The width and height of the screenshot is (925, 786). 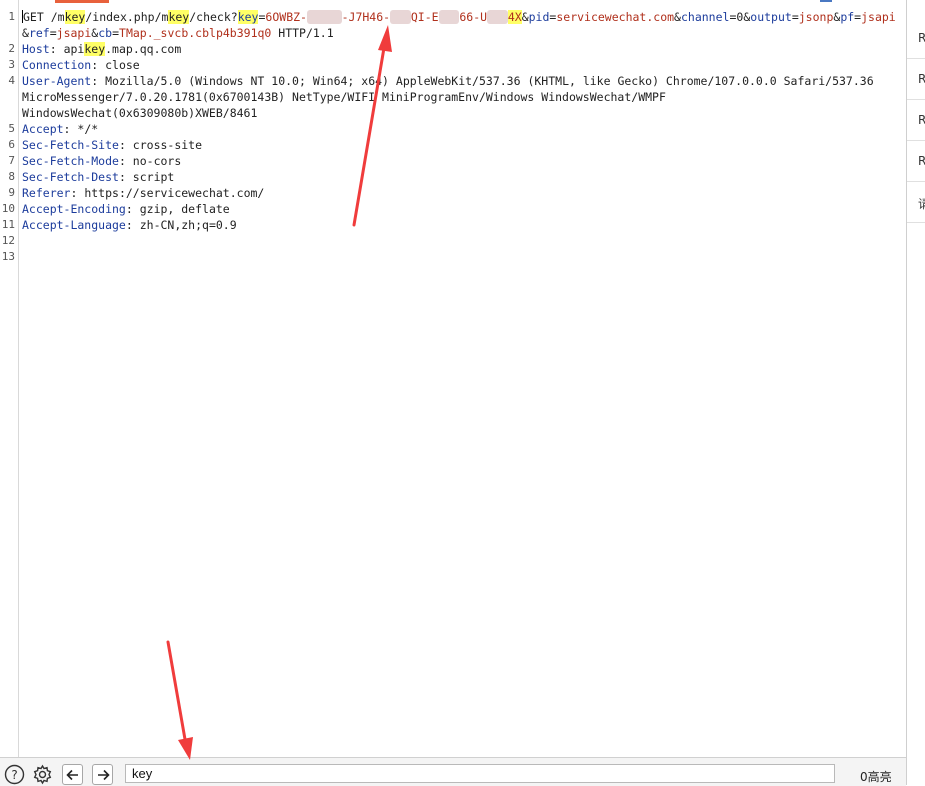 I want to click on header-value: script, so click(x=150, y=177).